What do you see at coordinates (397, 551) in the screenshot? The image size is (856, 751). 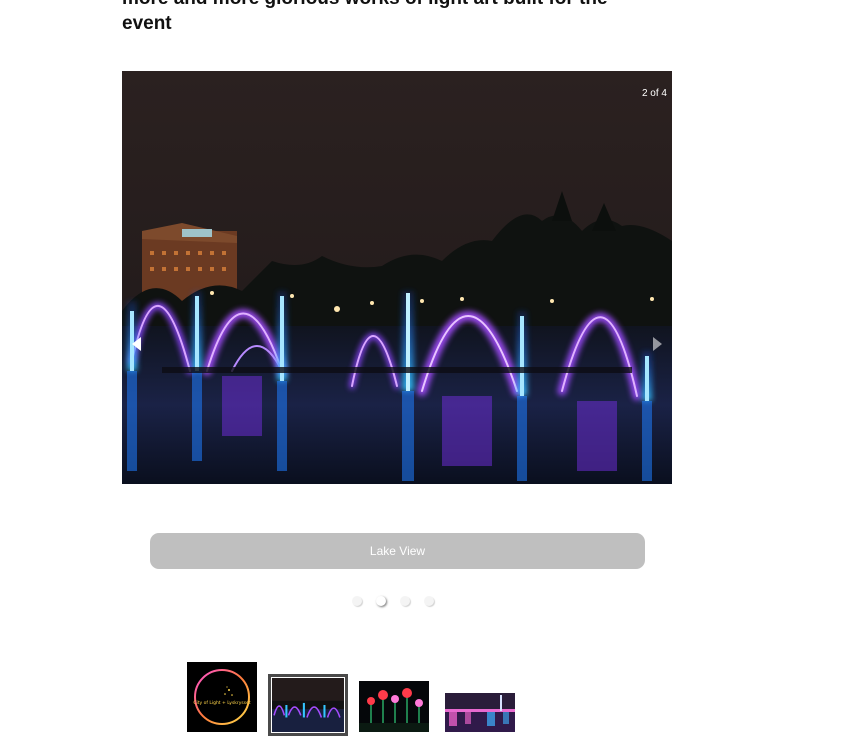 I see `slide-caption: Lake View` at bounding box center [397, 551].